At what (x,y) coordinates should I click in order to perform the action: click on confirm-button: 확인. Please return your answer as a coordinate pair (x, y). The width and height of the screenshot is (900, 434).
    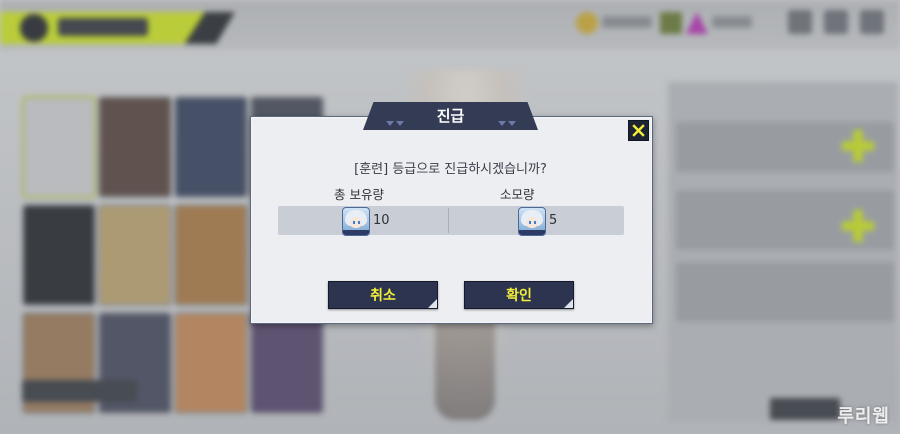
    Looking at the image, I should click on (519, 295).